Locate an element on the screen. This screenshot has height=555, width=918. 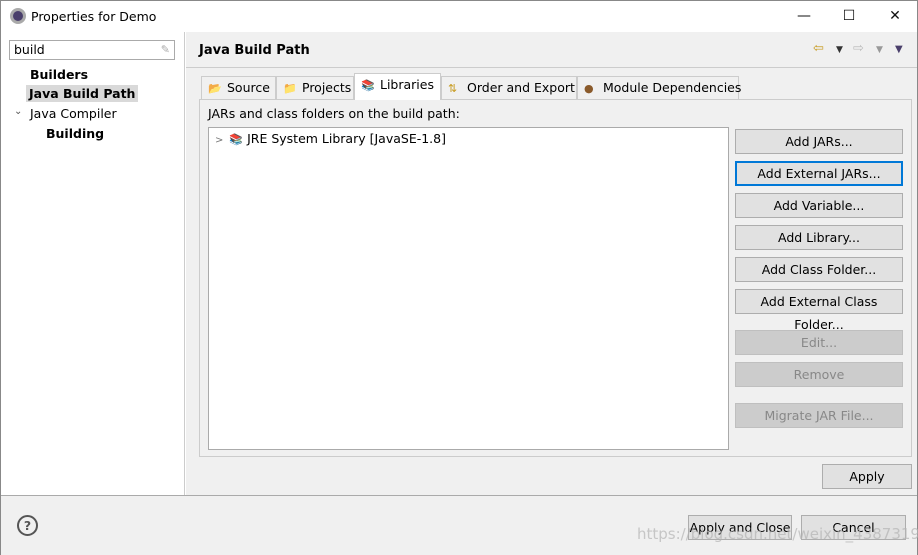
page-header: Java Build Path ⇦ ▼ ⇨ ▼ ▼ is located at coordinates (551, 50).